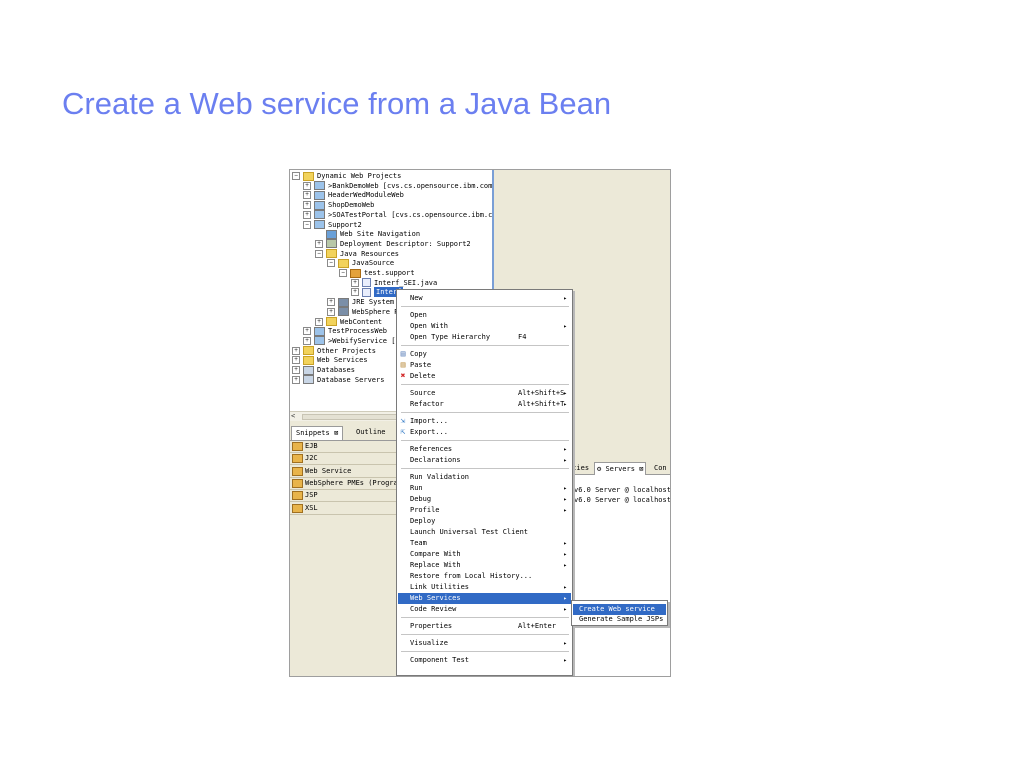  Describe the element at coordinates (353, 195) in the screenshot. I see `tree-item: + HeaderWedModuleWeb` at that location.